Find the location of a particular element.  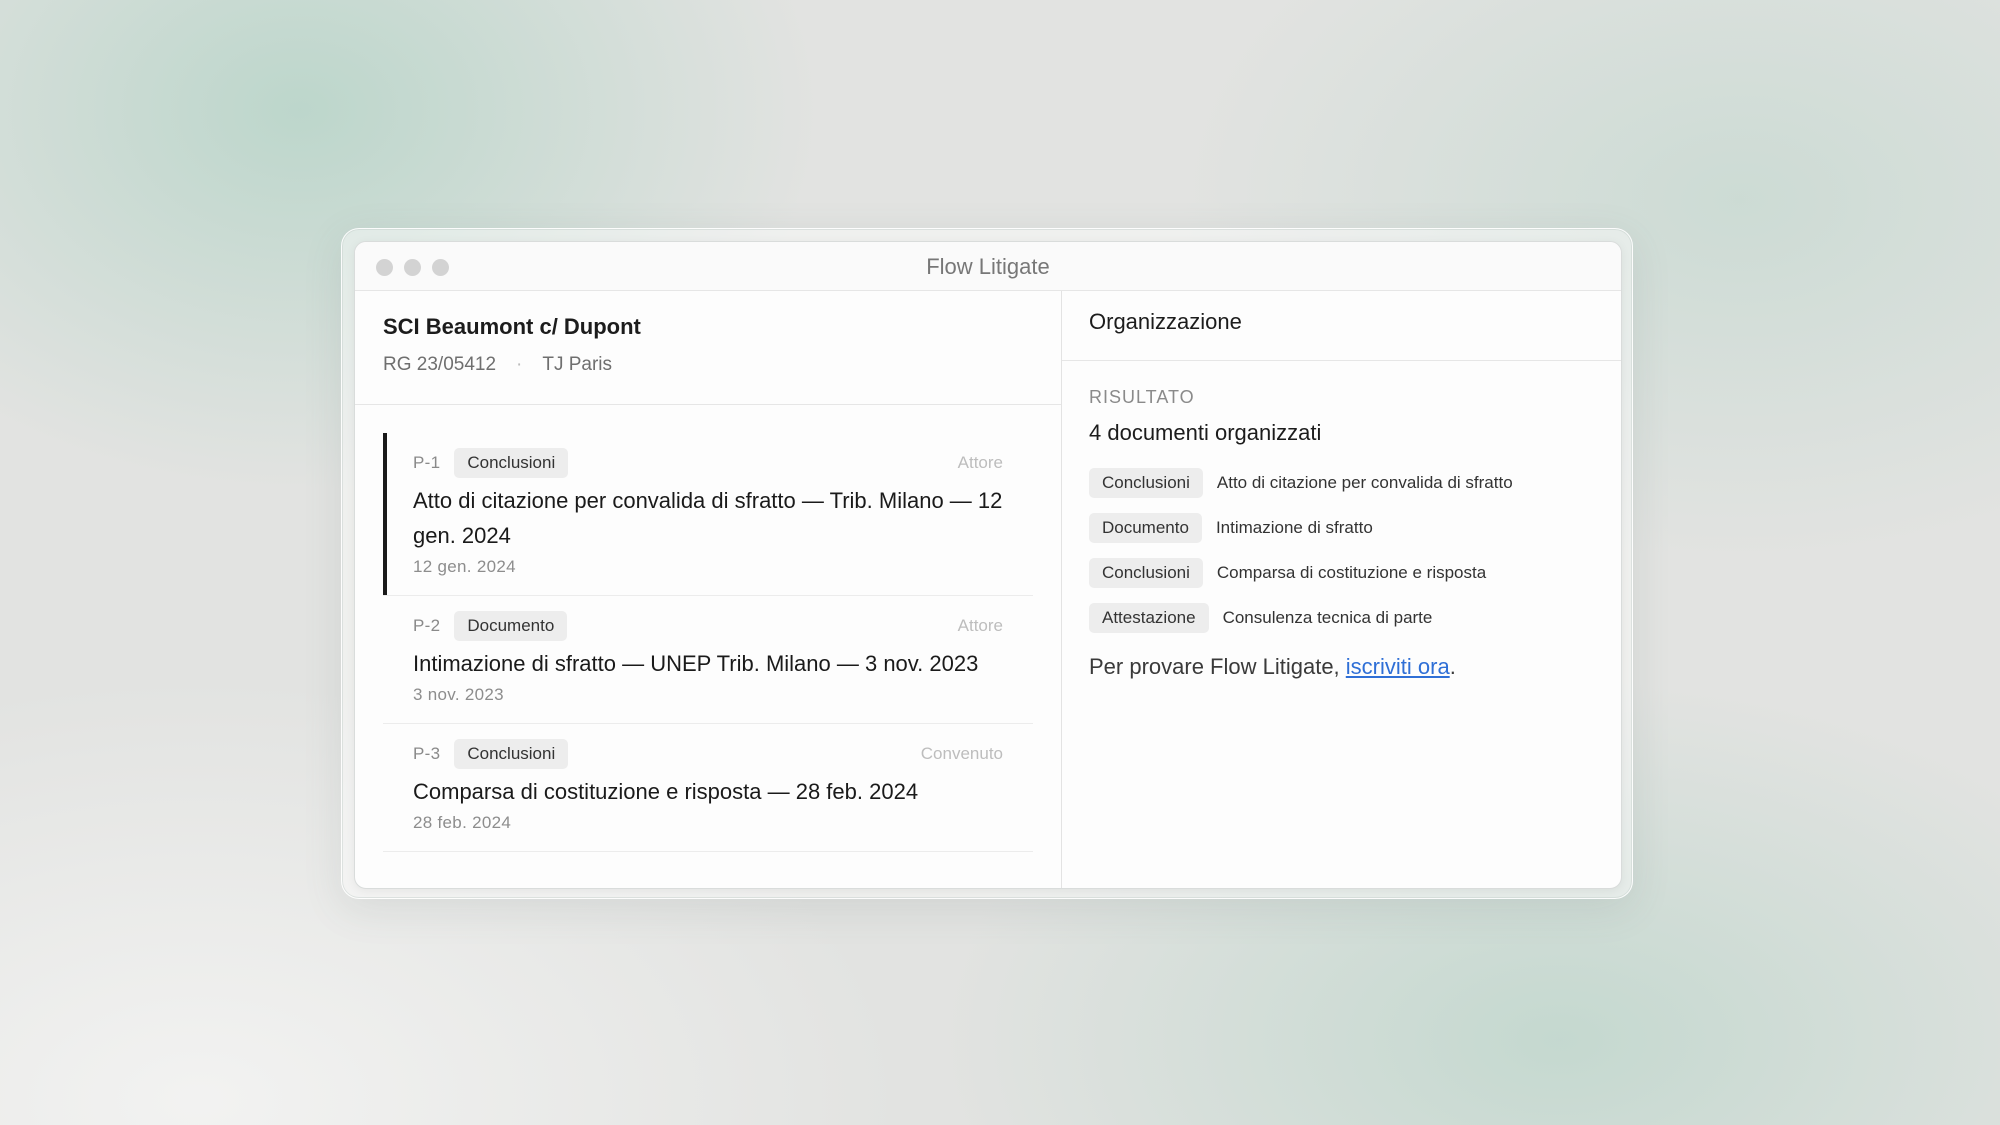

document-type-tag: Documento is located at coordinates (511, 626).